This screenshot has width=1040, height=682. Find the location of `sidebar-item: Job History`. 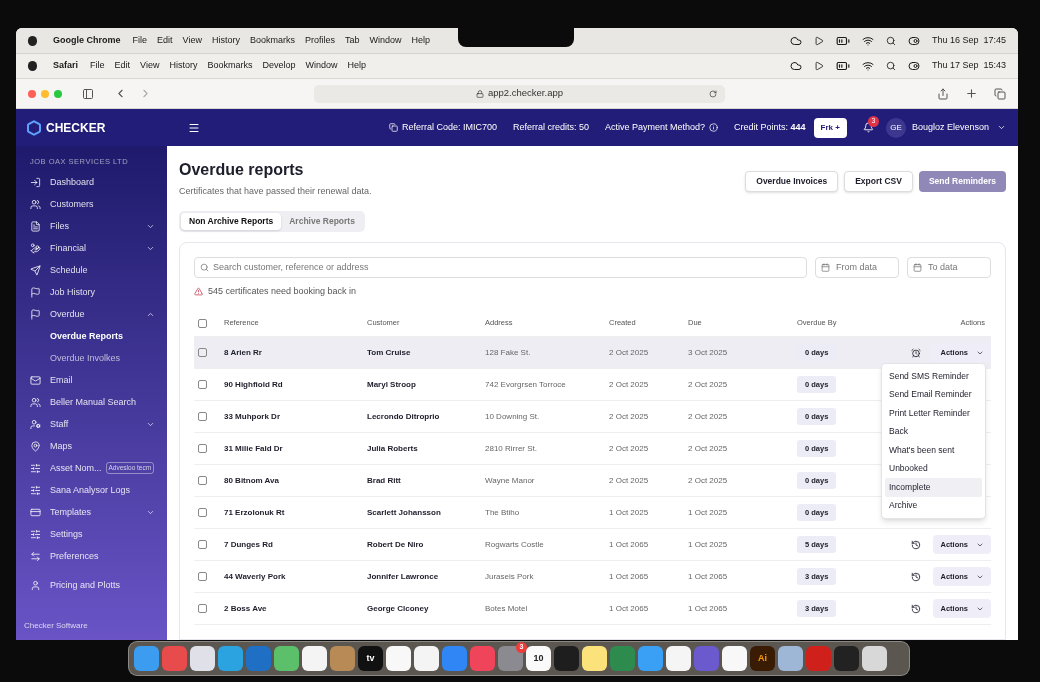

sidebar-item: Job History is located at coordinates (91, 292).